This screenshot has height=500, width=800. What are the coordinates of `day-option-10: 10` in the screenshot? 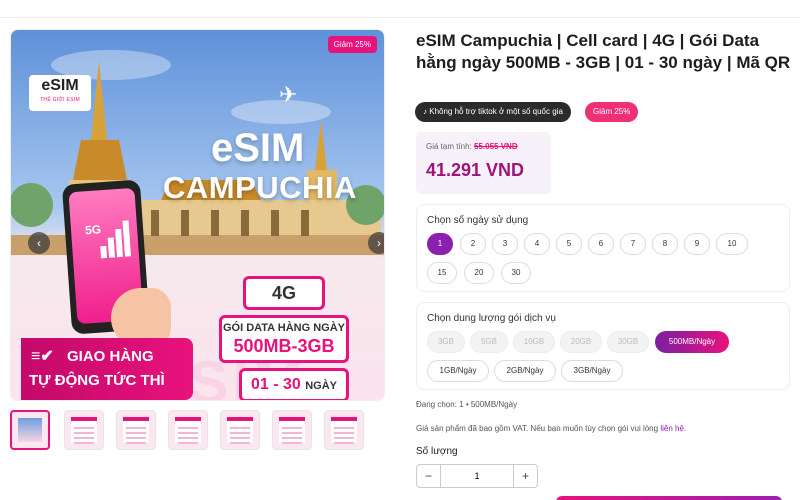 It's located at (732, 244).